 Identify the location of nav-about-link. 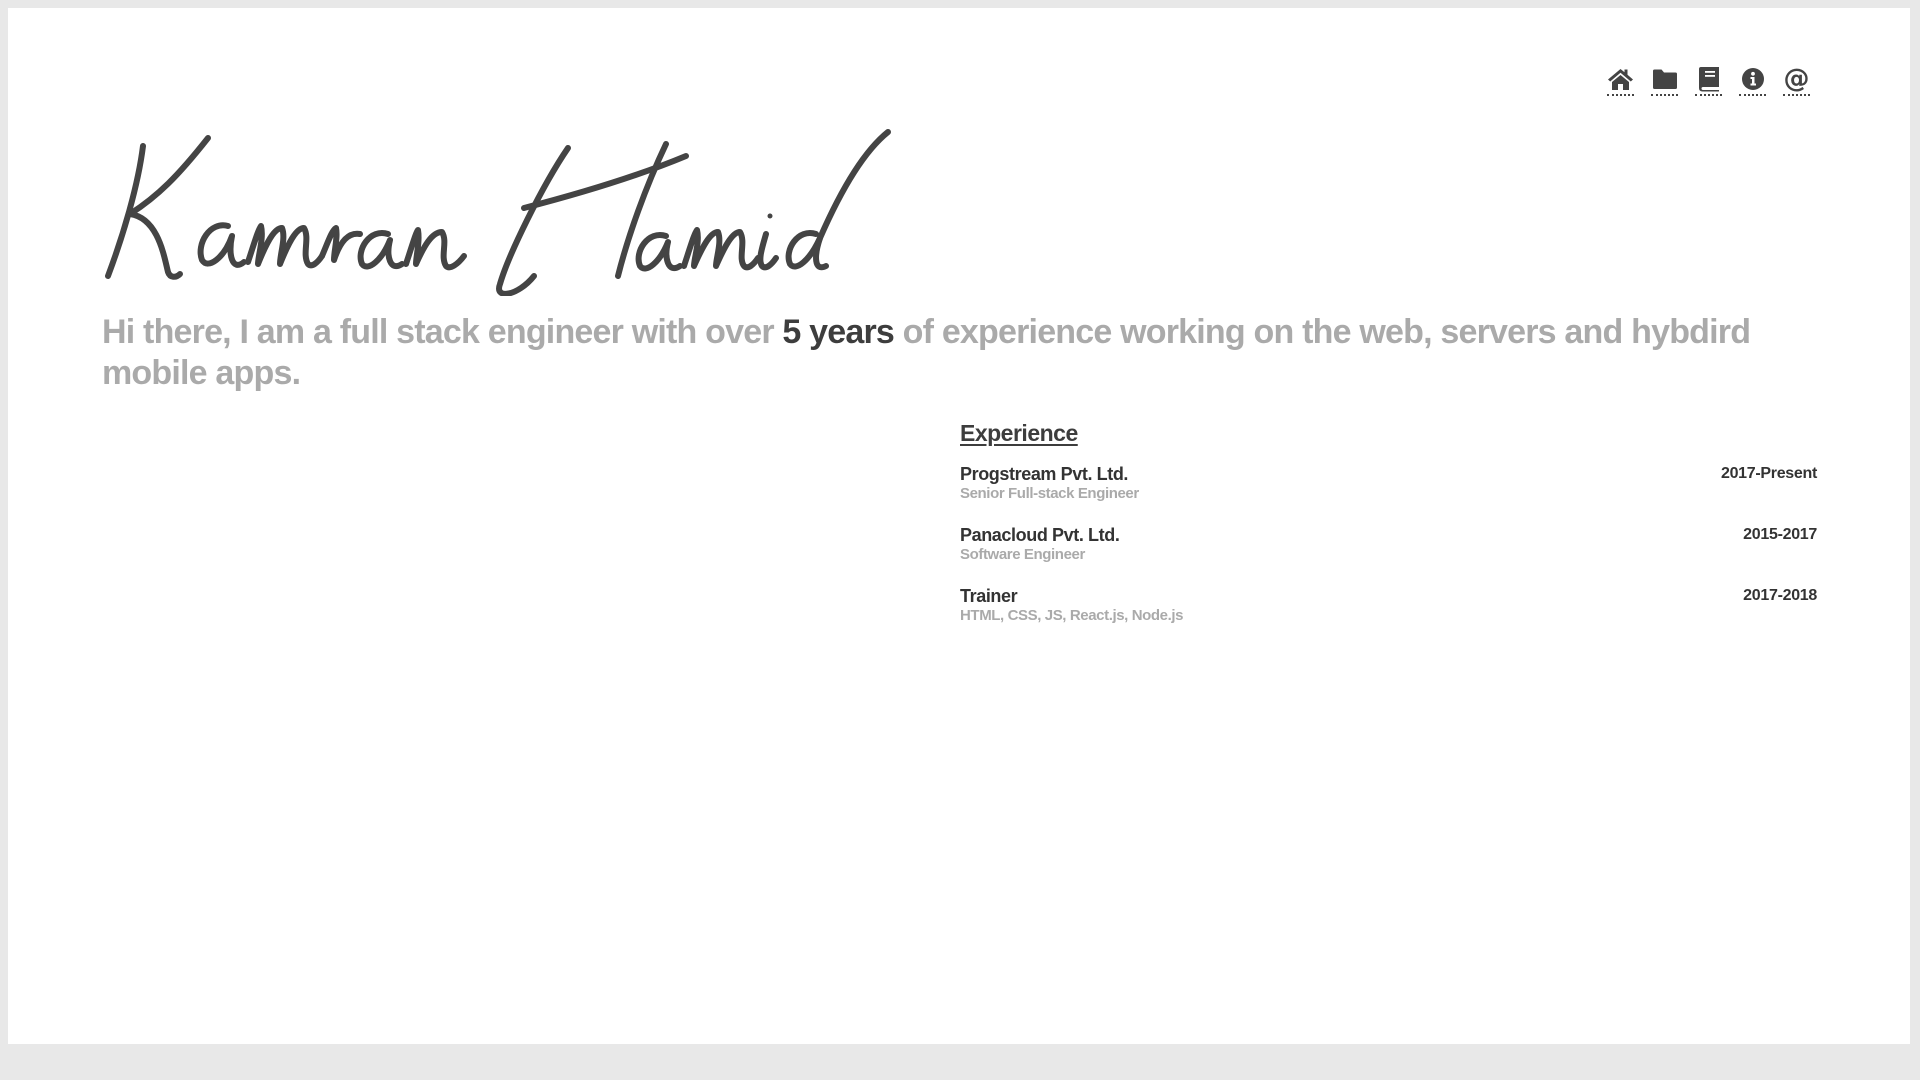
(1752, 80).